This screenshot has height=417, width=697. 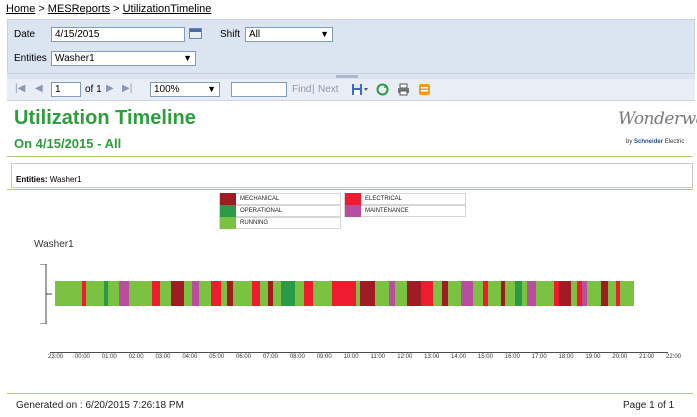 What do you see at coordinates (230, 34) in the screenshot?
I see `shift-label: Shift` at bounding box center [230, 34].